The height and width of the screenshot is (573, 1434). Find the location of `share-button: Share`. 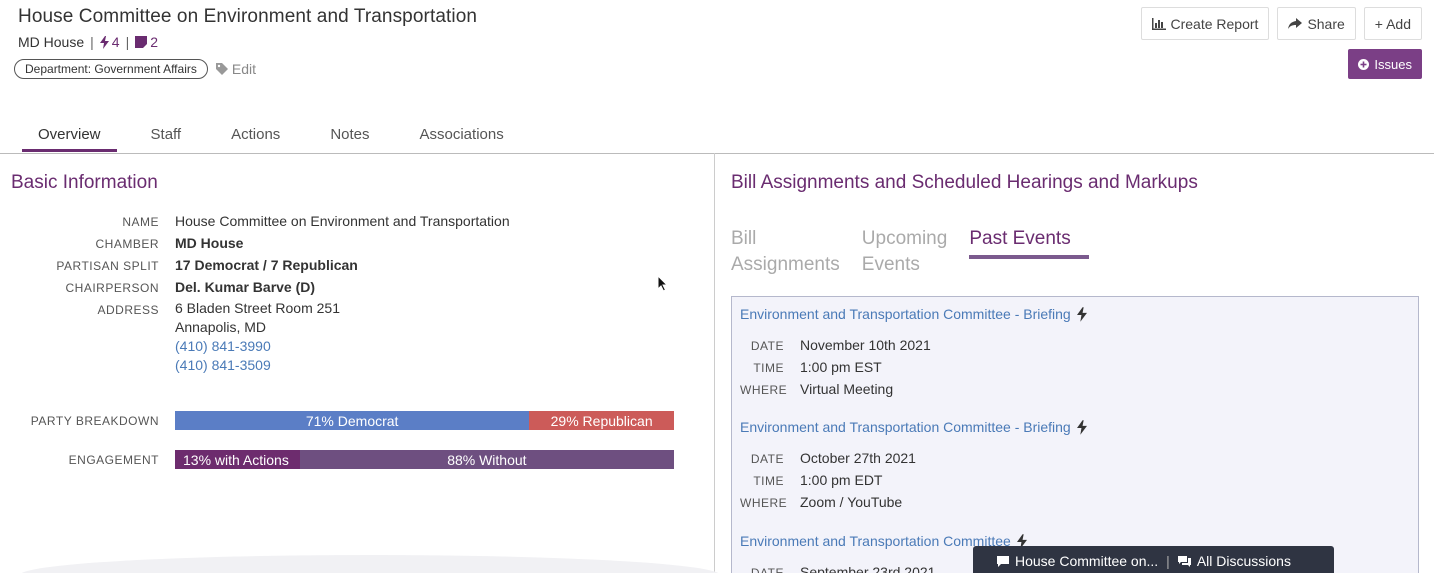

share-button: Share is located at coordinates (1316, 23).